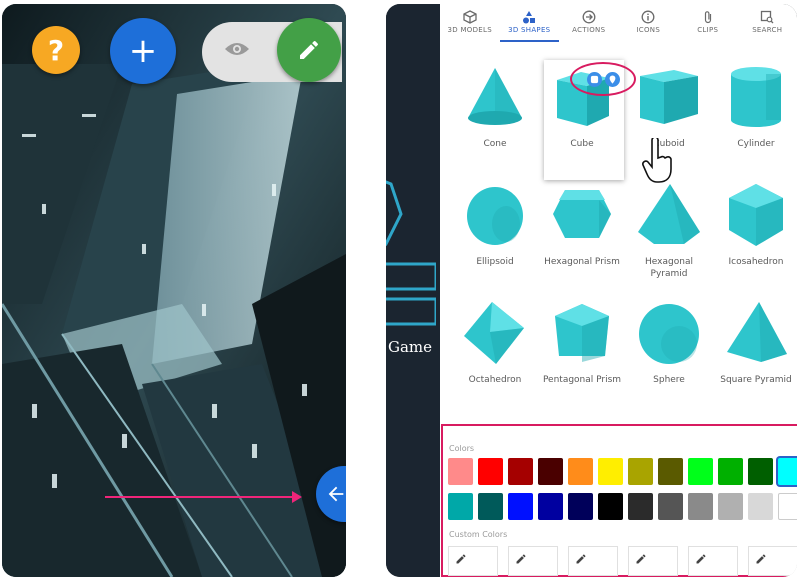 Image resolution: width=797 pixels, height=577 pixels. I want to click on shape-label: Hexagonal Prism, so click(582, 262).